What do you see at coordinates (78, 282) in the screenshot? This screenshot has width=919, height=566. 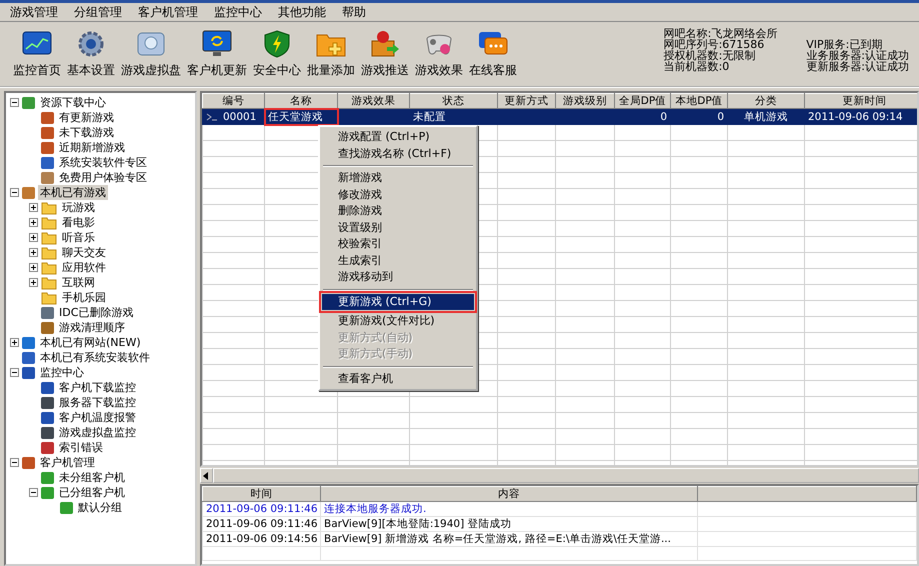 I see `tree-item: 互联网` at bounding box center [78, 282].